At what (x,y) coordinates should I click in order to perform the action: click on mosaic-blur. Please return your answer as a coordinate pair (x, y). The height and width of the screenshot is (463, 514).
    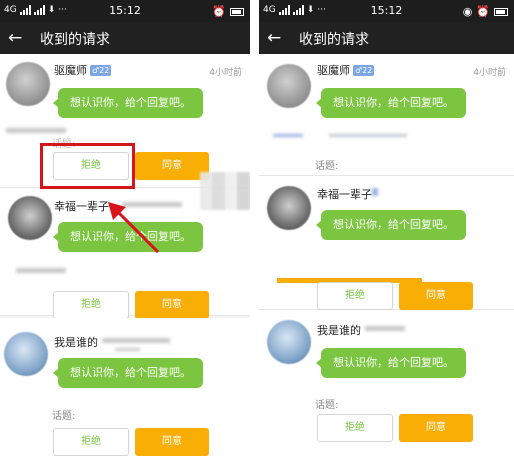
    Looking at the image, I should click on (225, 191).